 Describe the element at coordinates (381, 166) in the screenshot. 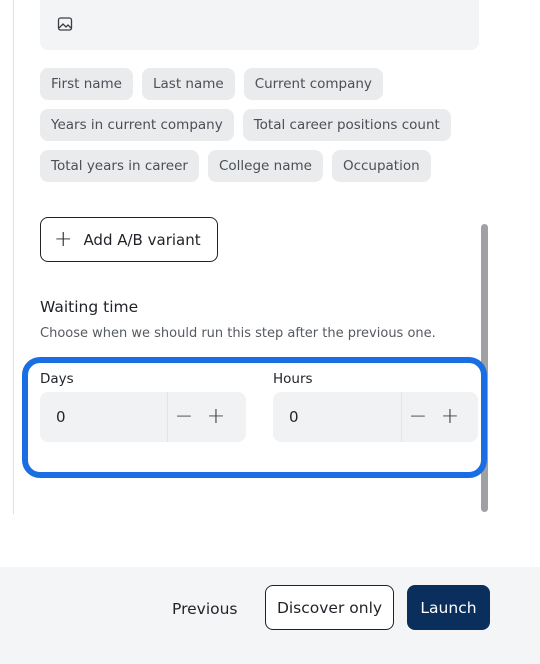

I see `chip-occupation: Occupation` at that location.